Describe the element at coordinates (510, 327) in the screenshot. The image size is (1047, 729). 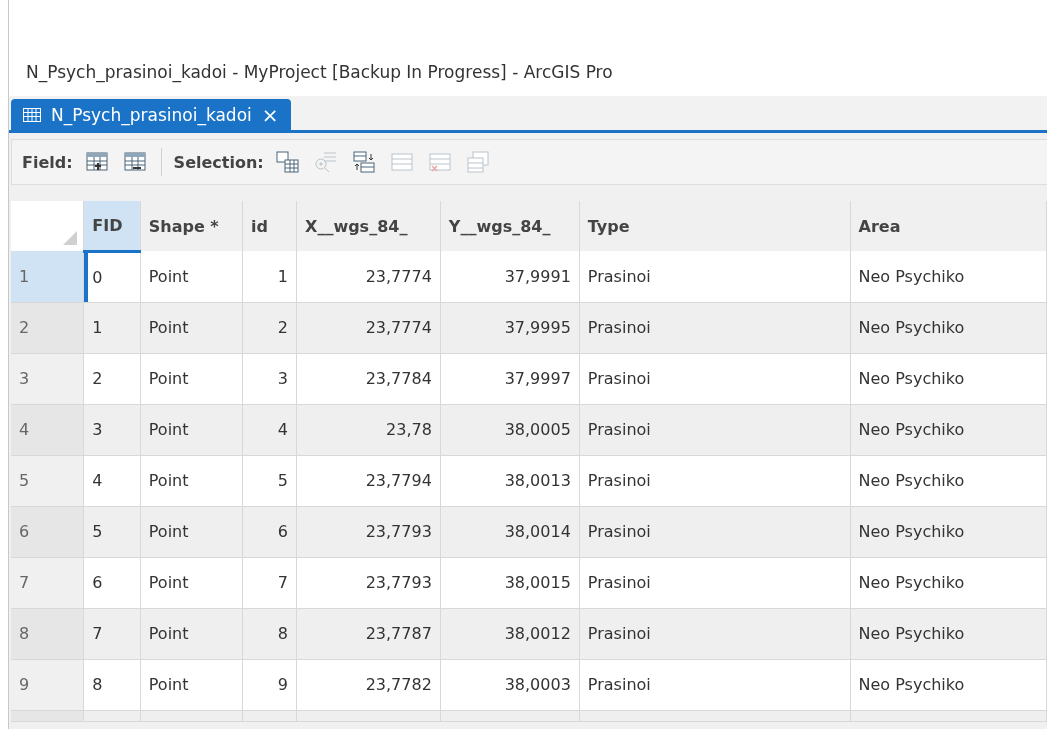
I see `table-cell: 37,9995` at that location.